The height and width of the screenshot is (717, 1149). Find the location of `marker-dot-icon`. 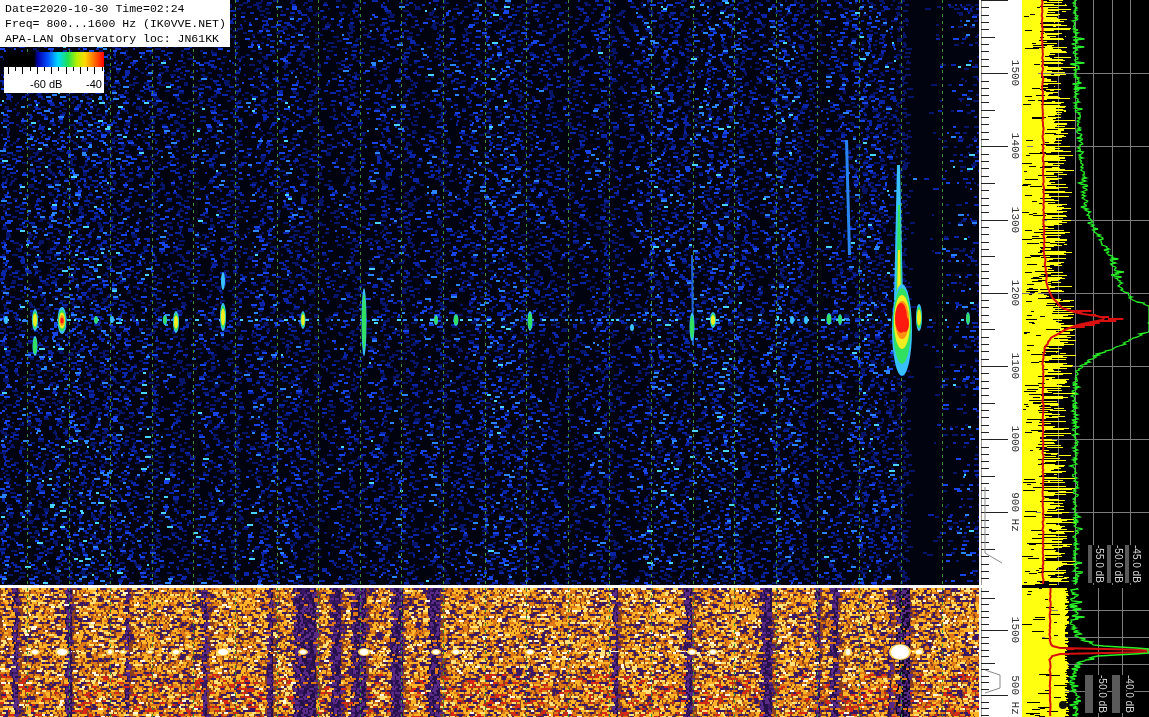

marker-dot-icon is located at coordinates (1063, 705).